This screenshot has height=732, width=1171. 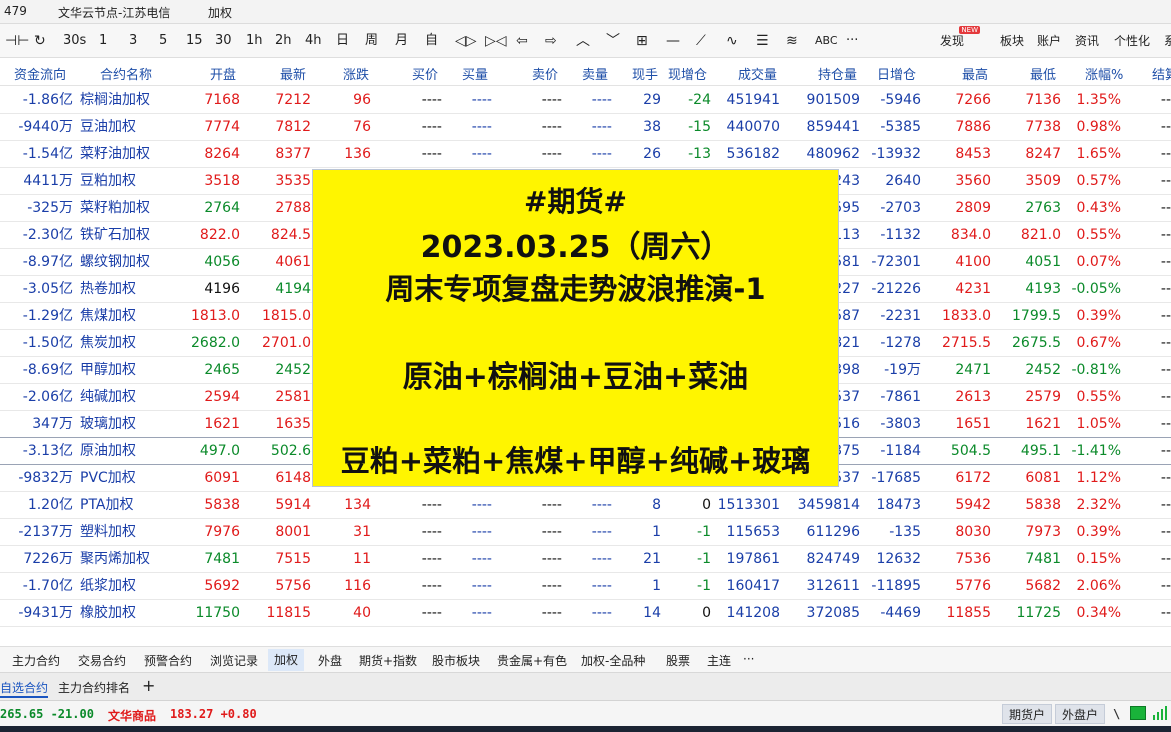 I want to click on period-week: 周, so click(x=371, y=41).